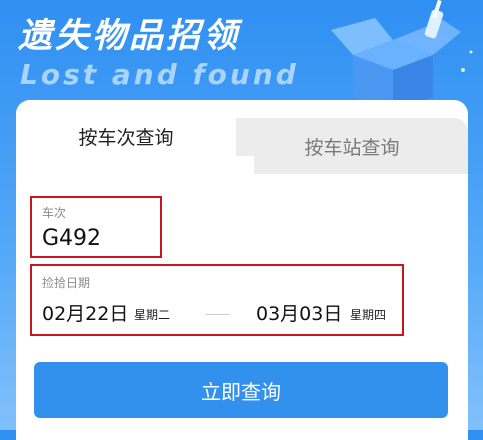  What do you see at coordinates (66, 283) in the screenshot?
I see `date-label: 捡拾日期` at bounding box center [66, 283].